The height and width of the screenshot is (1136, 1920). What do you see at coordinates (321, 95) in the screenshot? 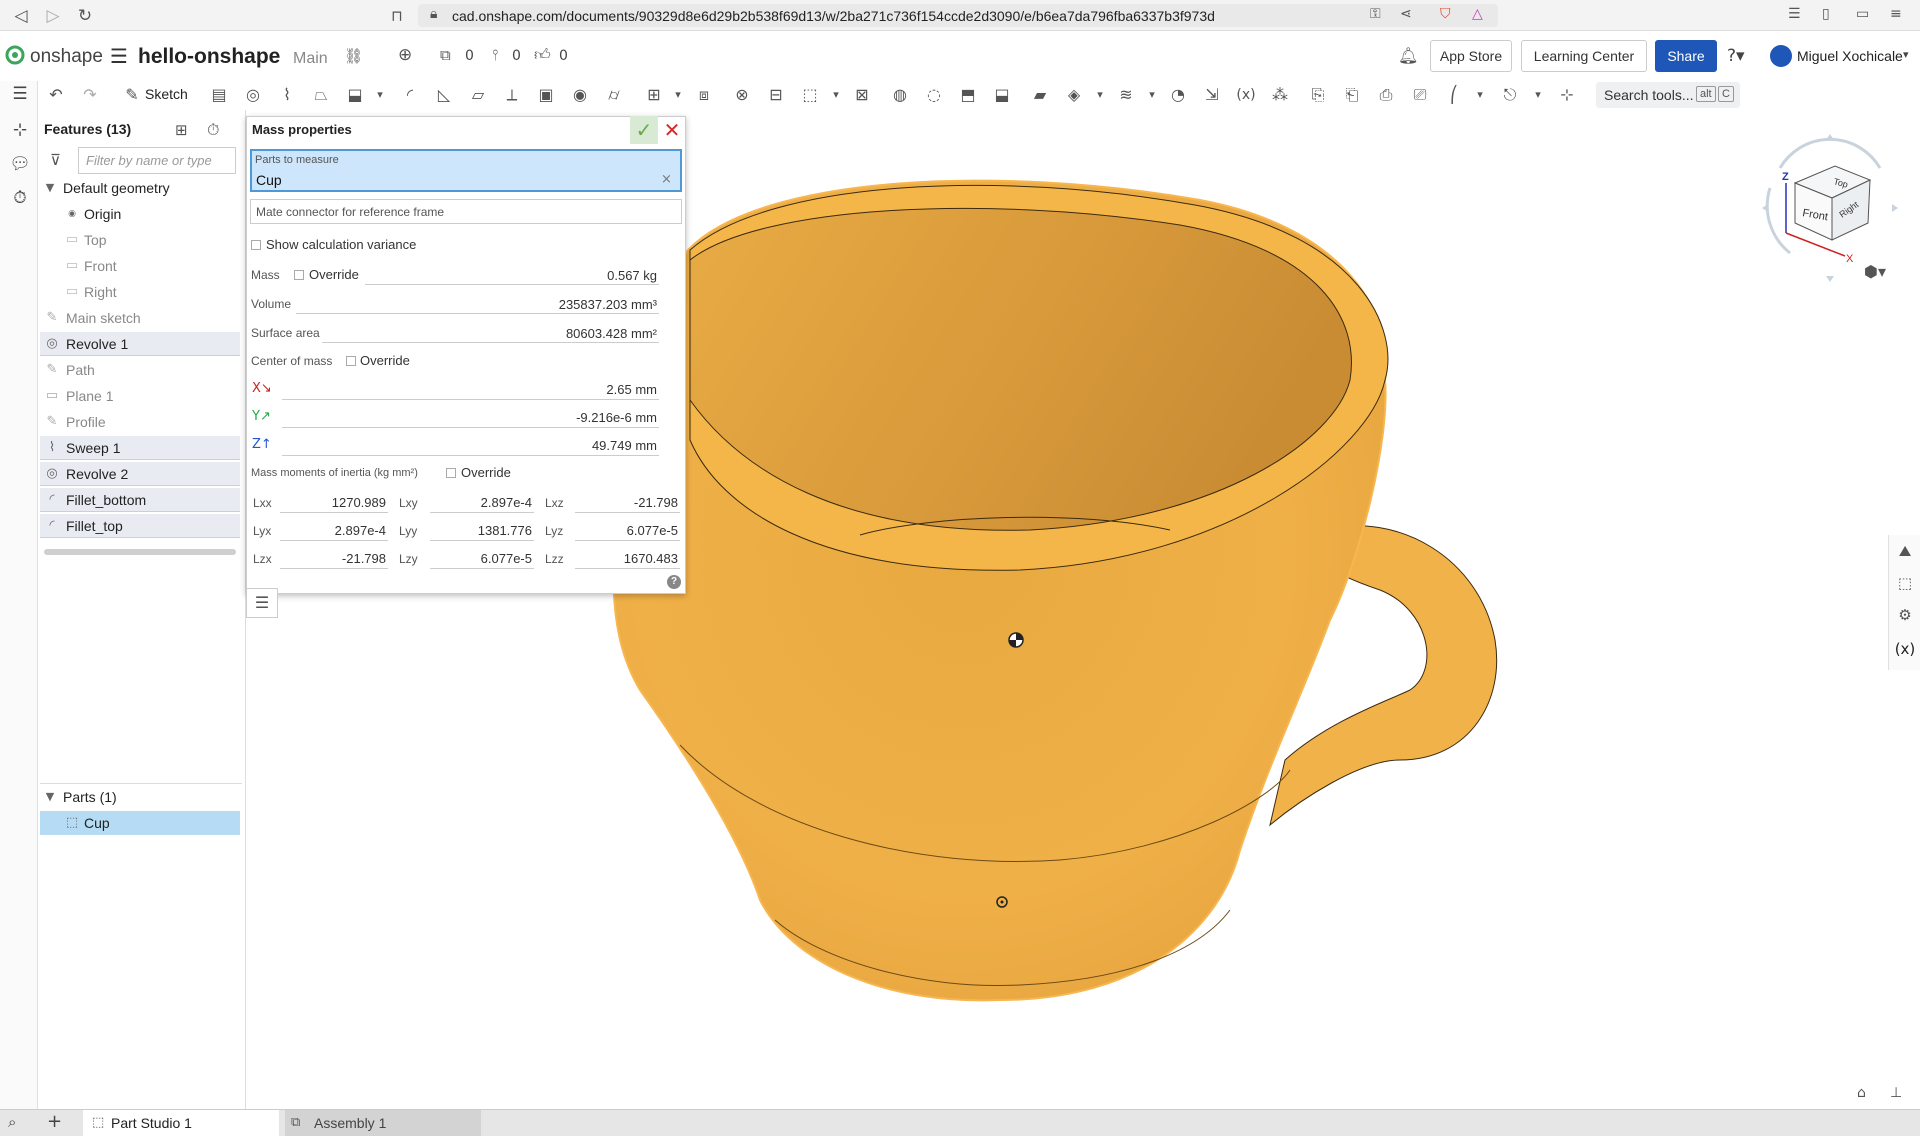
I see `loft-icon: ⏢` at bounding box center [321, 95].